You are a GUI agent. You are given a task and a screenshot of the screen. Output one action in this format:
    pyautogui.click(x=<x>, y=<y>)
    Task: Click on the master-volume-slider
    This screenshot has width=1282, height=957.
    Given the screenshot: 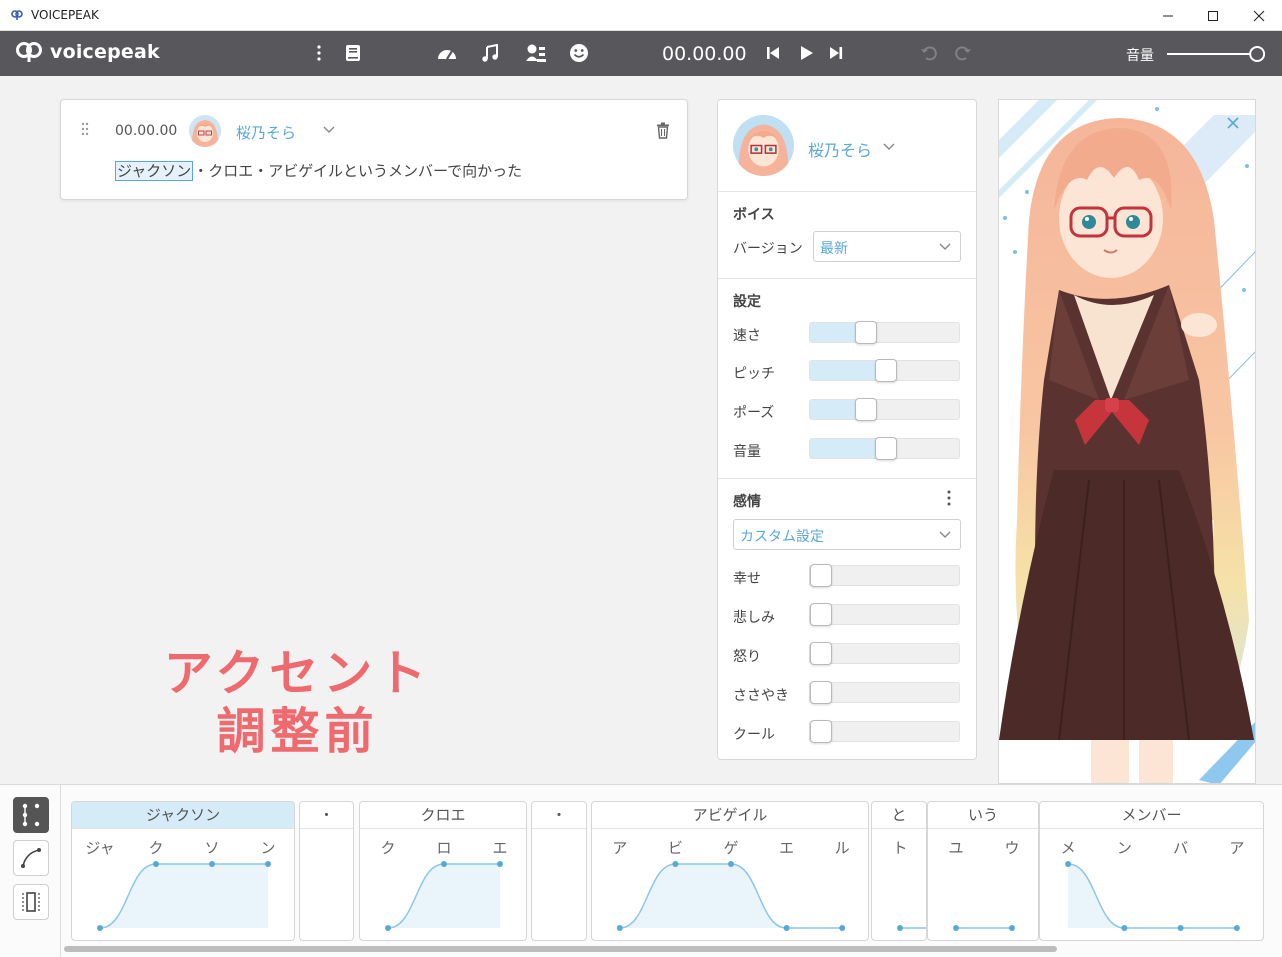 What is the action you would take?
    pyautogui.click(x=1215, y=54)
    